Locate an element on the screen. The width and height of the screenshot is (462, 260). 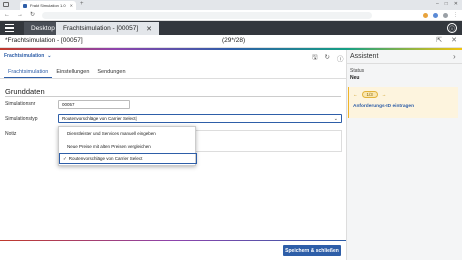
form-toolbar: 🖫 ↻ ⓘ is located at coordinates (328, 58).